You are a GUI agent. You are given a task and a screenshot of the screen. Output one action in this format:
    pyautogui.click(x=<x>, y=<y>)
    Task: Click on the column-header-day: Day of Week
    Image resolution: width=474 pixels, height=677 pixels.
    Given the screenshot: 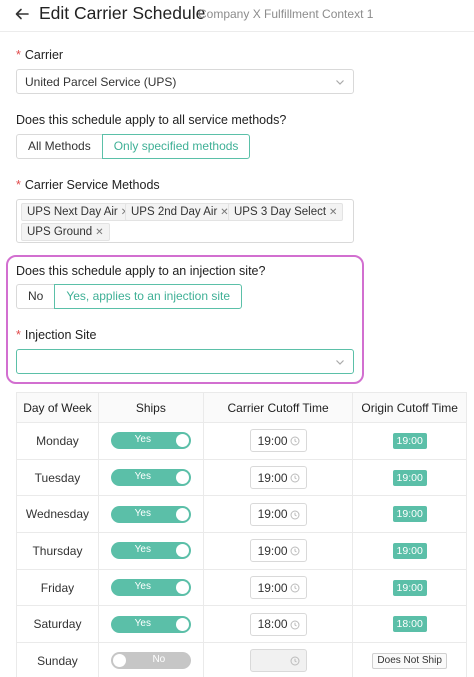 What is the action you would take?
    pyautogui.click(x=57, y=407)
    